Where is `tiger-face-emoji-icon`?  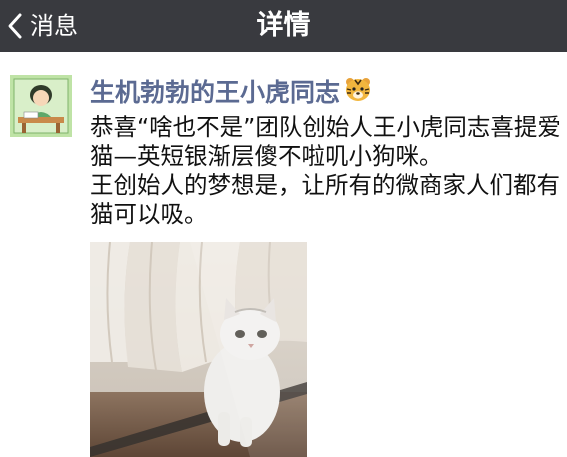
tiger-face-emoji-icon is located at coordinates (358, 94).